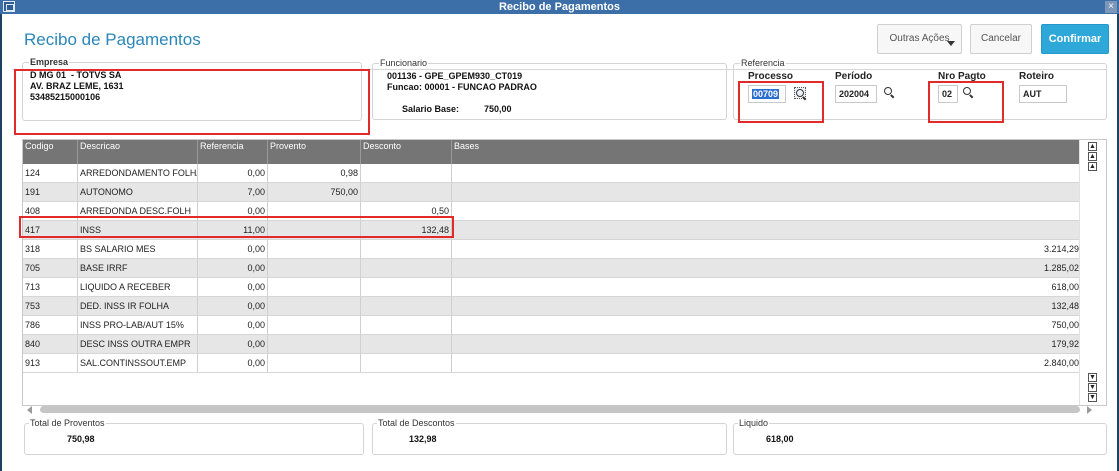 This screenshot has width=1119, height=471. Describe the element at coordinates (966, 102) in the screenshot. I see `nro-pagto-highlight` at that location.